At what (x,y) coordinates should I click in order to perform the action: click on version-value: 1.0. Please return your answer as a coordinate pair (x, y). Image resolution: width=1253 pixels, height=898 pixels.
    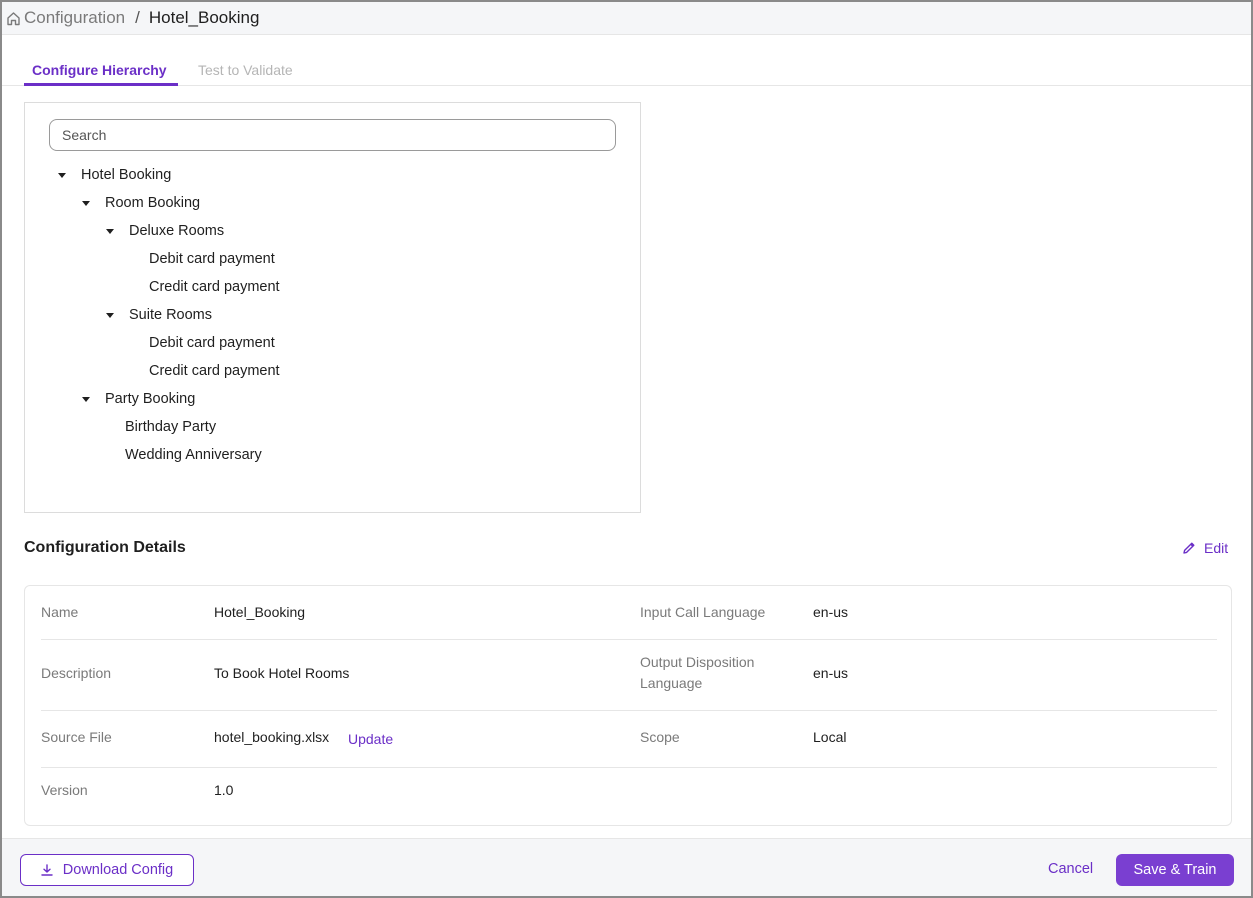
    Looking at the image, I should click on (224, 790).